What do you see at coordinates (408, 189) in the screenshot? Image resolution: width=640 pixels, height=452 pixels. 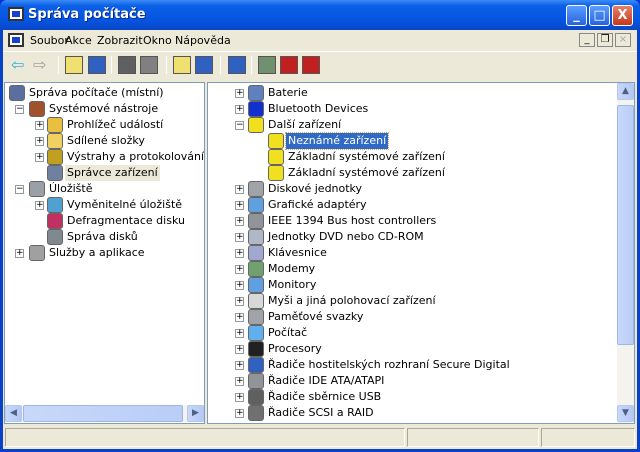 I see `tree-item: + Diskové jednotky` at bounding box center [408, 189].